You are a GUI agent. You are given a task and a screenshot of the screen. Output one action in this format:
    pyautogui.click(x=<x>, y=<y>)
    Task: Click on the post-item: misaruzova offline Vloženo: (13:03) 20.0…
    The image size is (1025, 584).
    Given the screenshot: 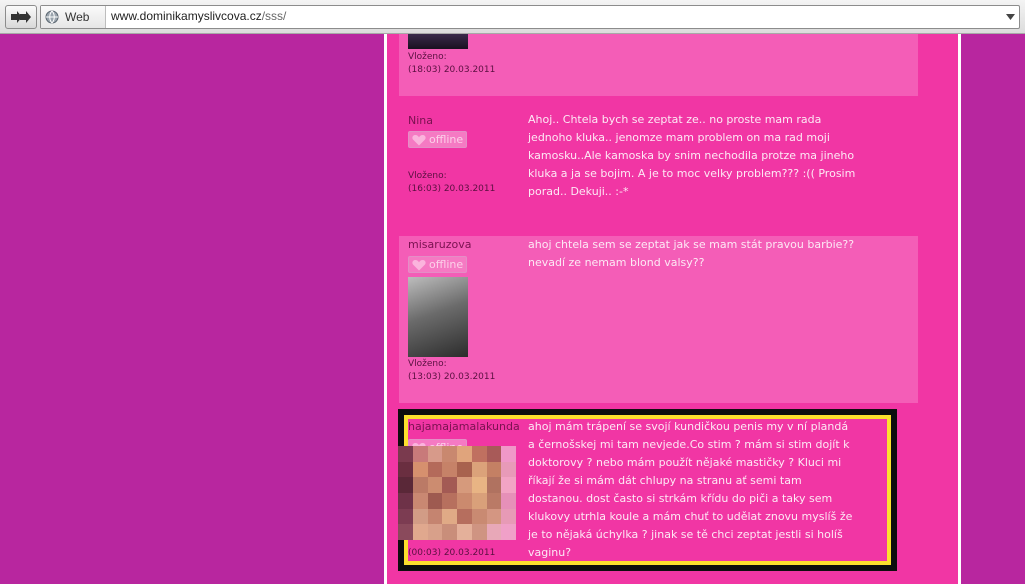 What is the action you would take?
    pyautogui.click(x=658, y=319)
    